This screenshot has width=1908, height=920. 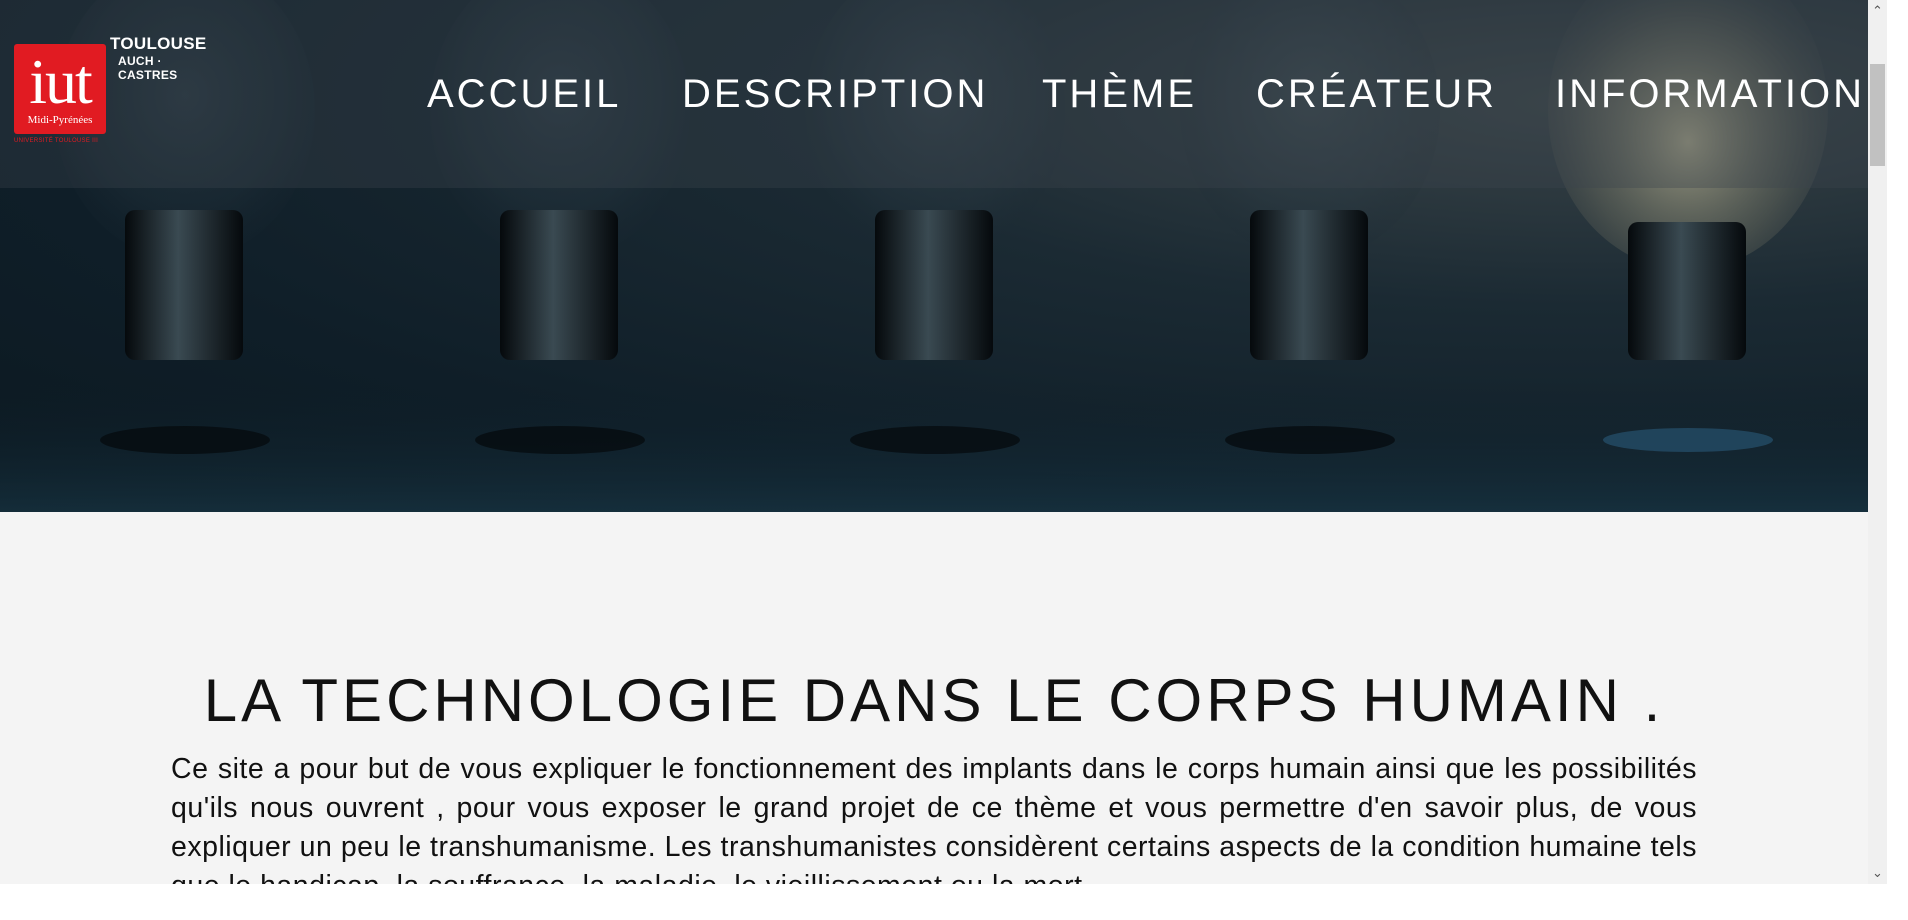 I want to click on scrollbar-thumb, so click(x=1877, y=115).